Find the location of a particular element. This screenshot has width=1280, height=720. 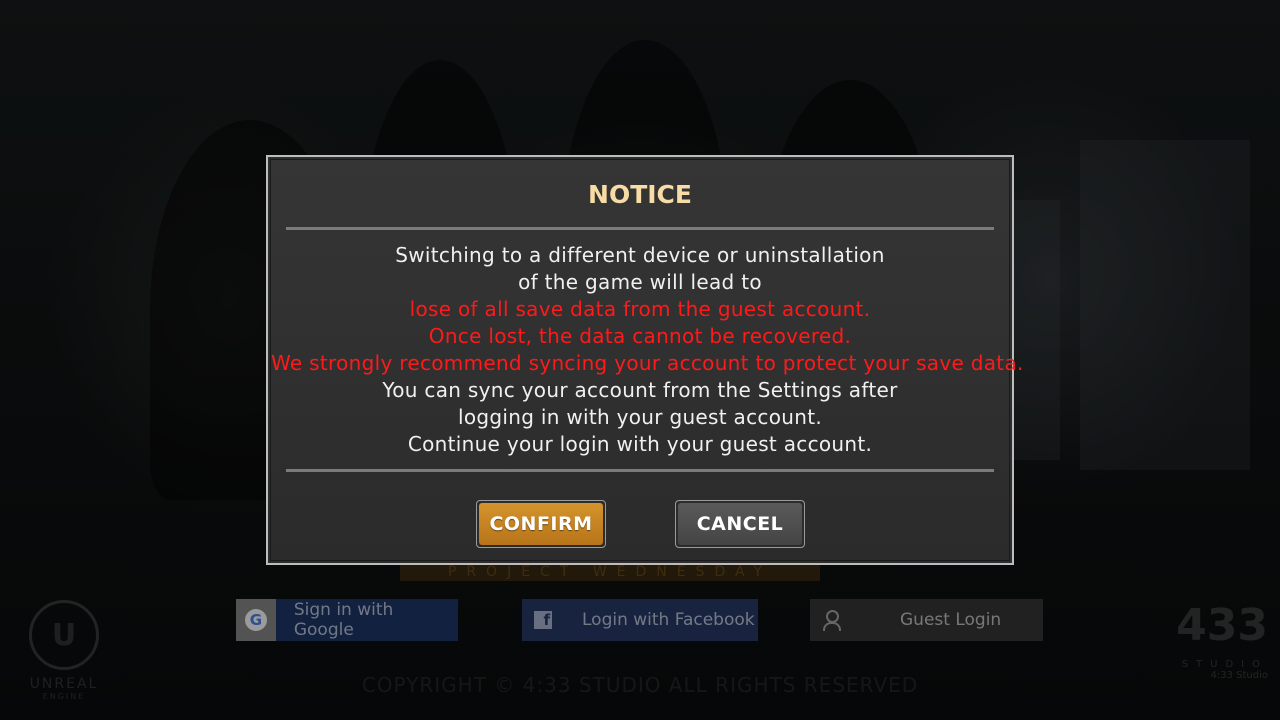

dialog-title: NOTICE is located at coordinates (640, 194).